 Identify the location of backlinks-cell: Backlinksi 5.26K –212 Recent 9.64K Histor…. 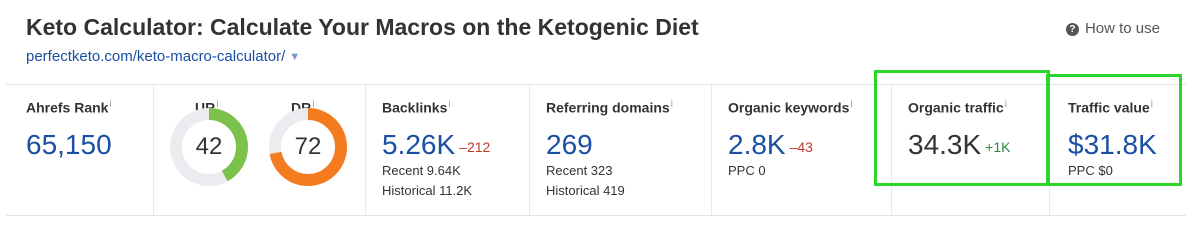
(448, 150).